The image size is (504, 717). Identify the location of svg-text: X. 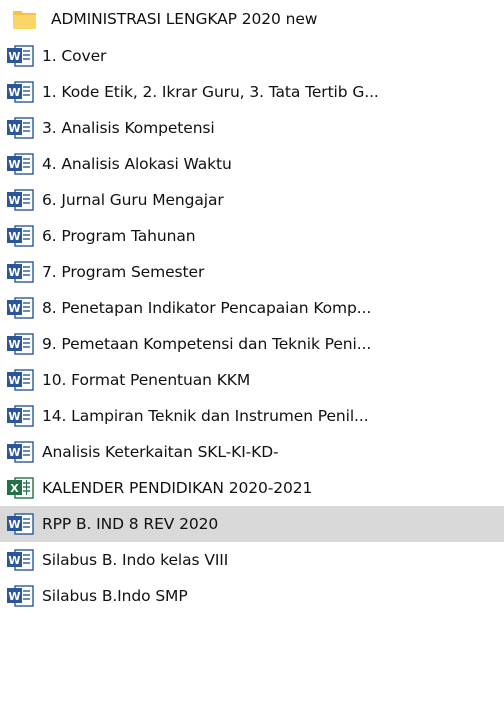
(14, 488).